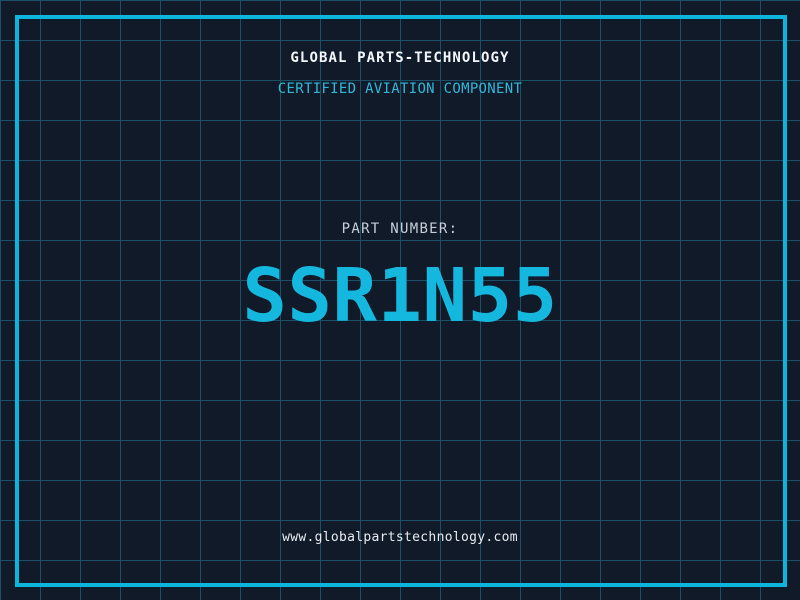 The width and height of the screenshot is (800, 600). What do you see at coordinates (400, 58) in the screenshot?
I see `company-title: GLOBAL PARTS-TECHNOLOGY` at bounding box center [400, 58].